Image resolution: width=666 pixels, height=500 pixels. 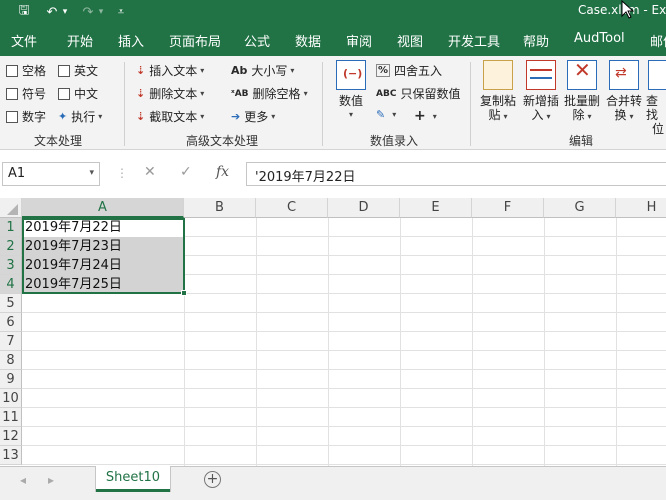 What do you see at coordinates (474, 40) in the screenshot?
I see `tab-developer: 开发工具` at bounding box center [474, 40].